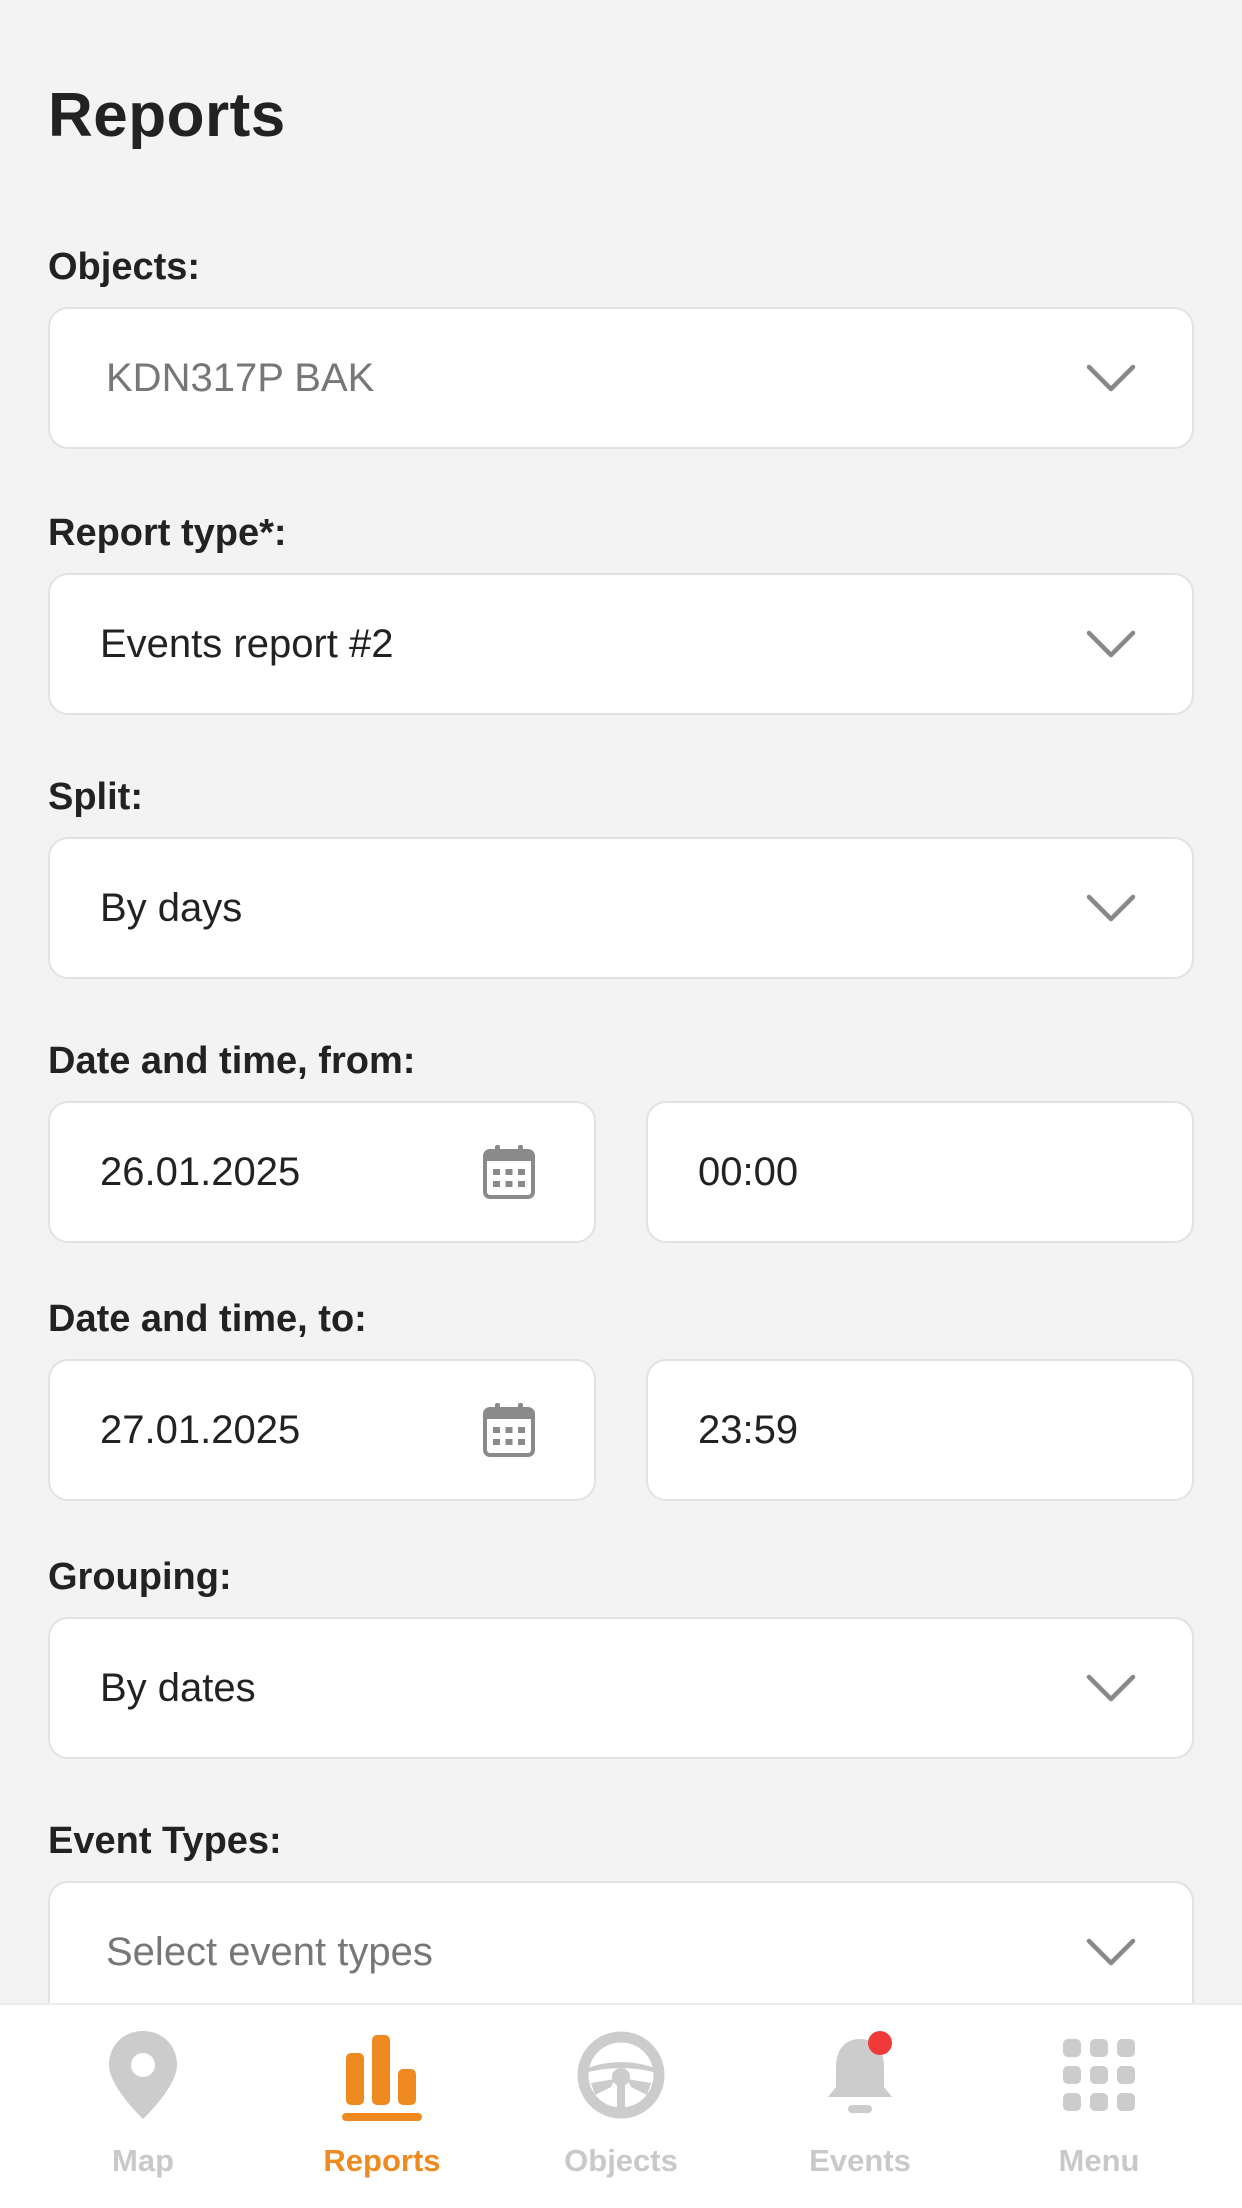 This screenshot has width=1242, height=2208. I want to click on date-from-input: 26.01.2025, so click(322, 1172).